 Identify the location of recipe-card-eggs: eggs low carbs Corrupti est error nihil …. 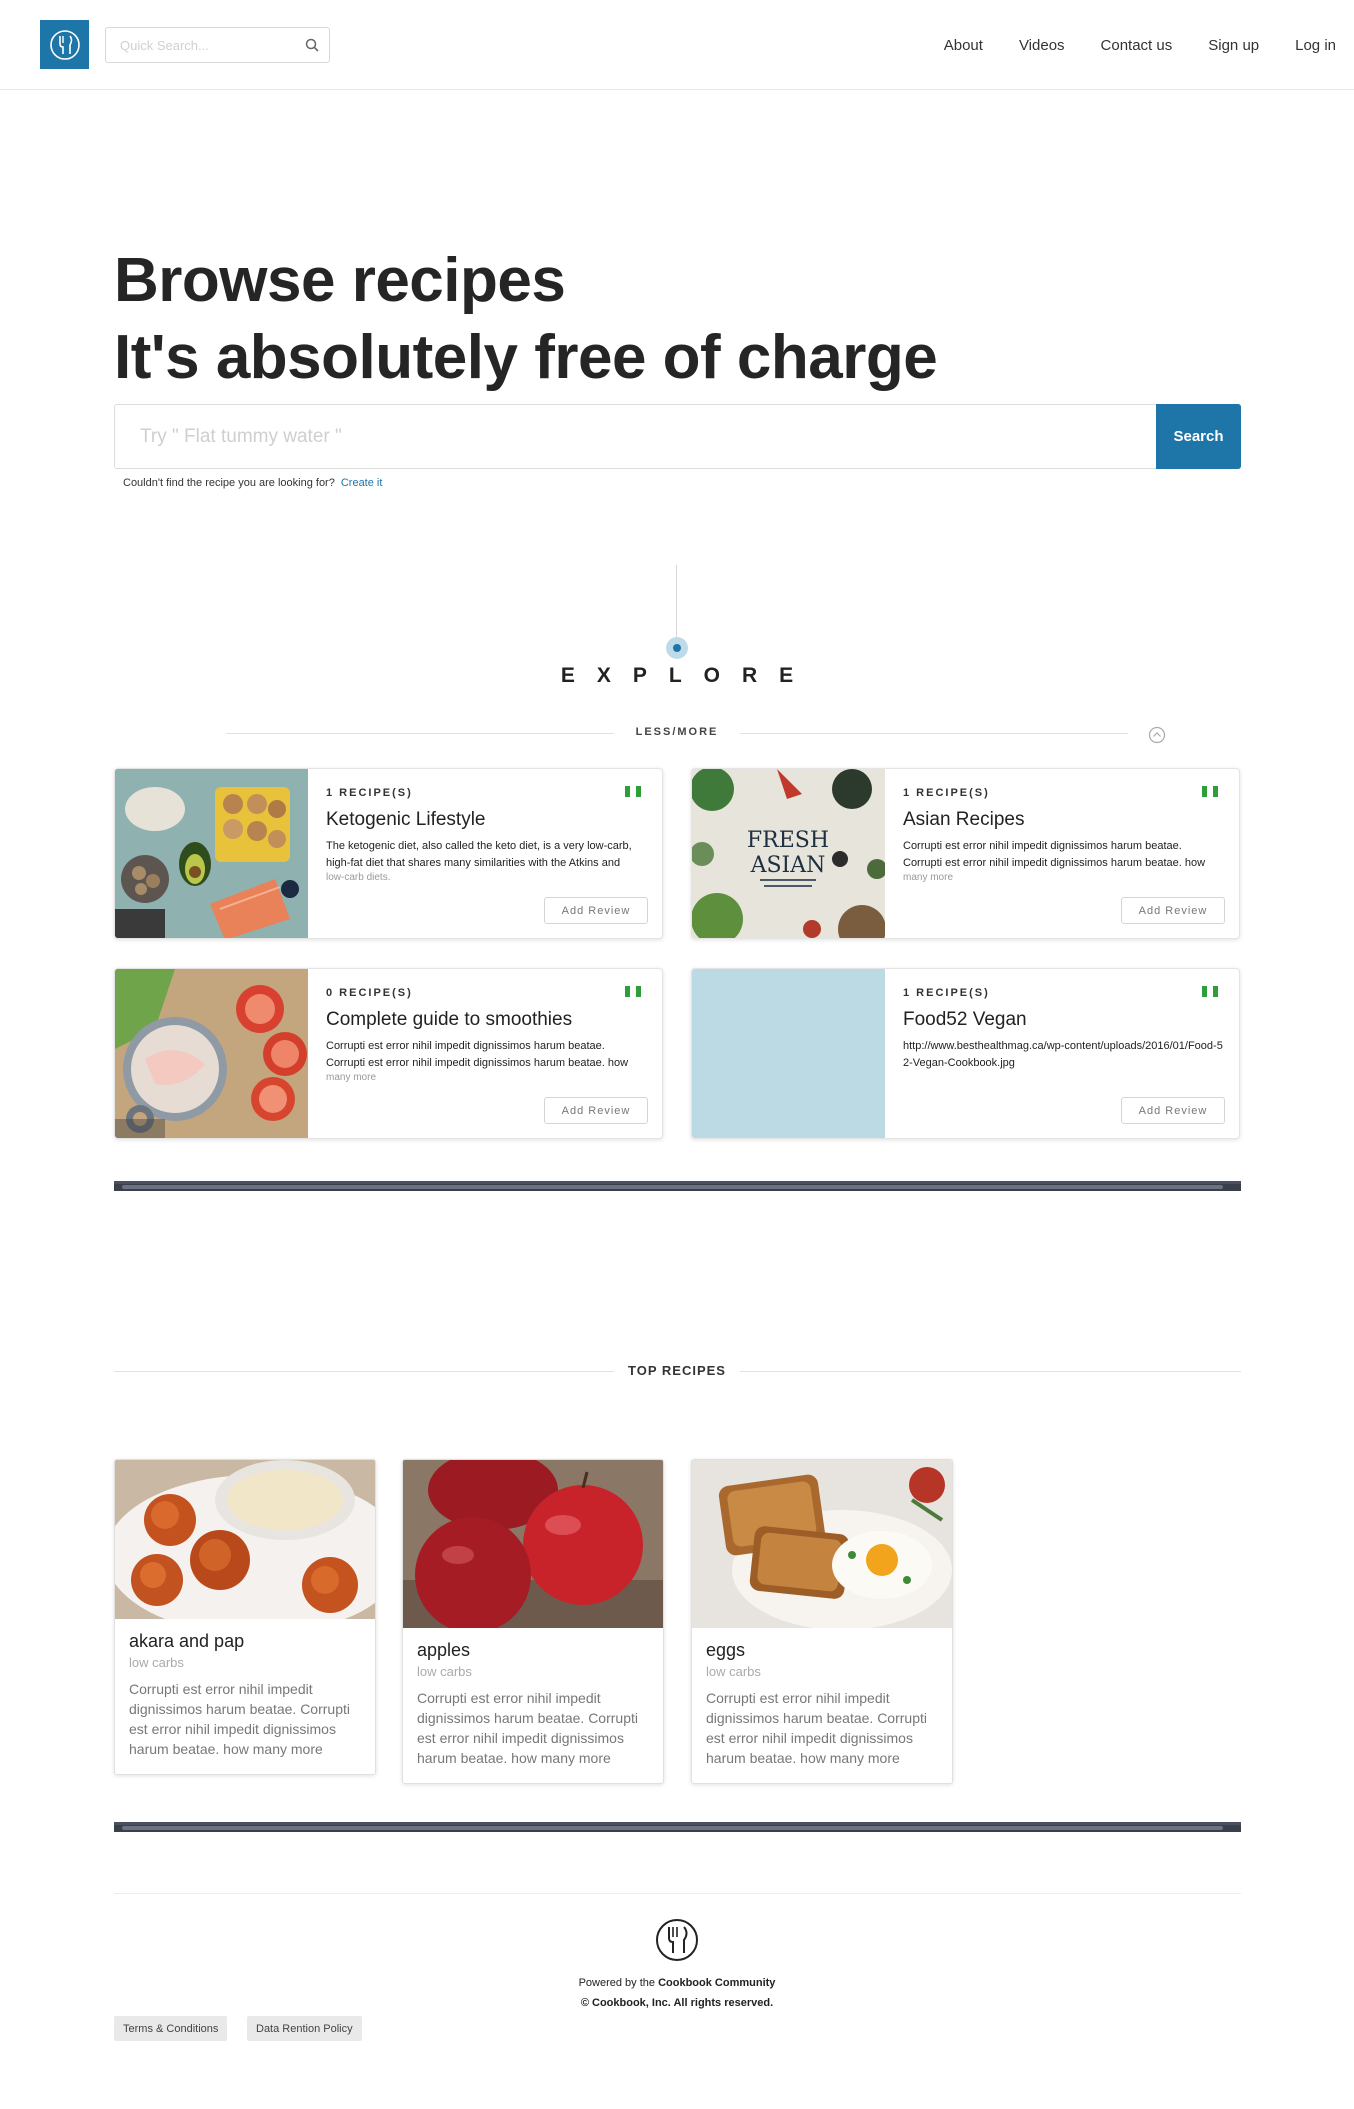
(822, 1621).